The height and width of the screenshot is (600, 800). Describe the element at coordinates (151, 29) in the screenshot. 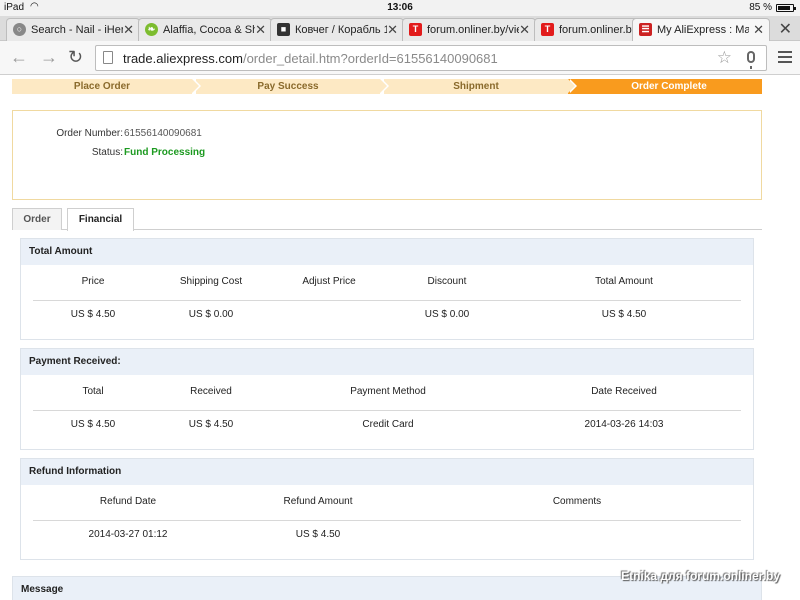

I see `leaf-icon: ❧` at that location.